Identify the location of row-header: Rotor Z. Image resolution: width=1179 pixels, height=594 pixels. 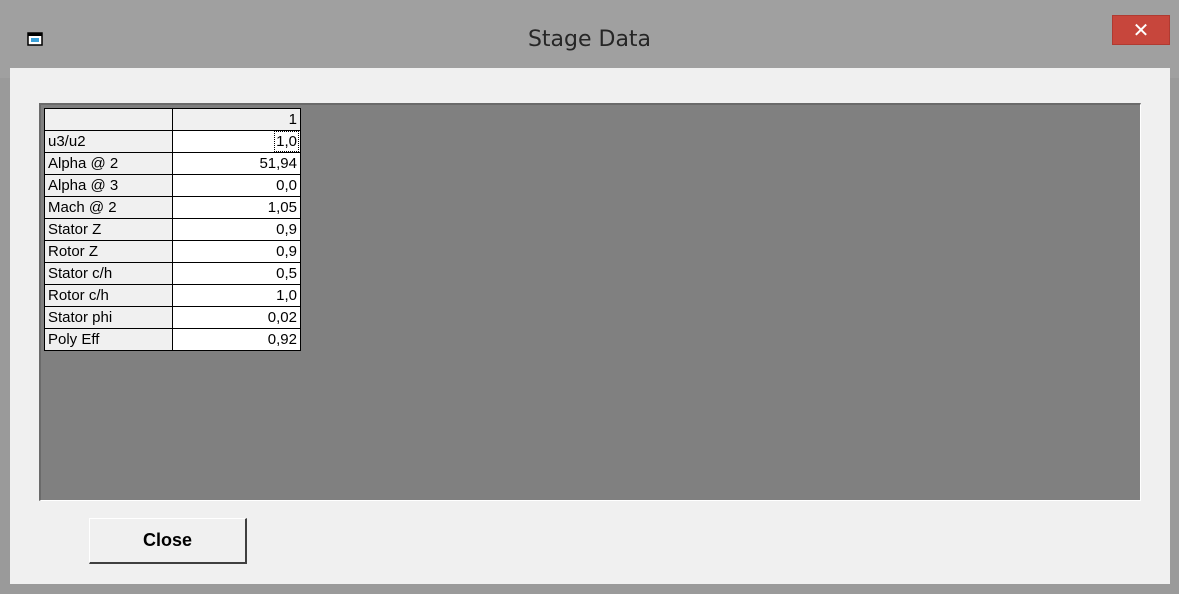
(108, 251).